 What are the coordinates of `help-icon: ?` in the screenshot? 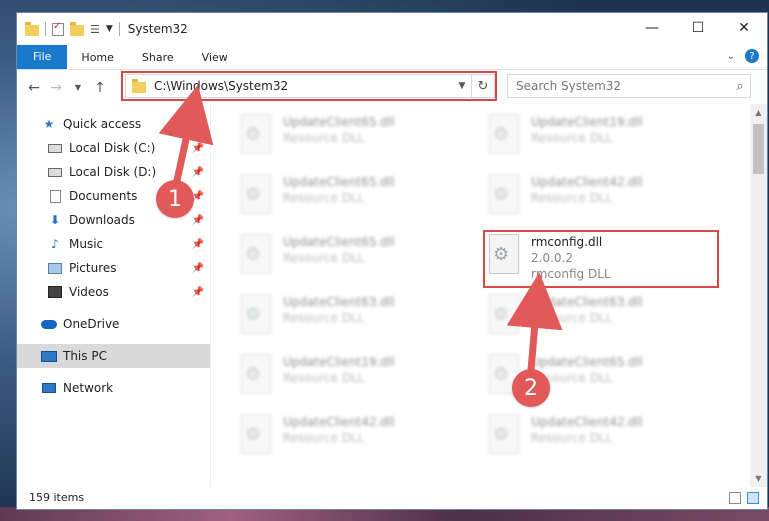 It's located at (752, 56).